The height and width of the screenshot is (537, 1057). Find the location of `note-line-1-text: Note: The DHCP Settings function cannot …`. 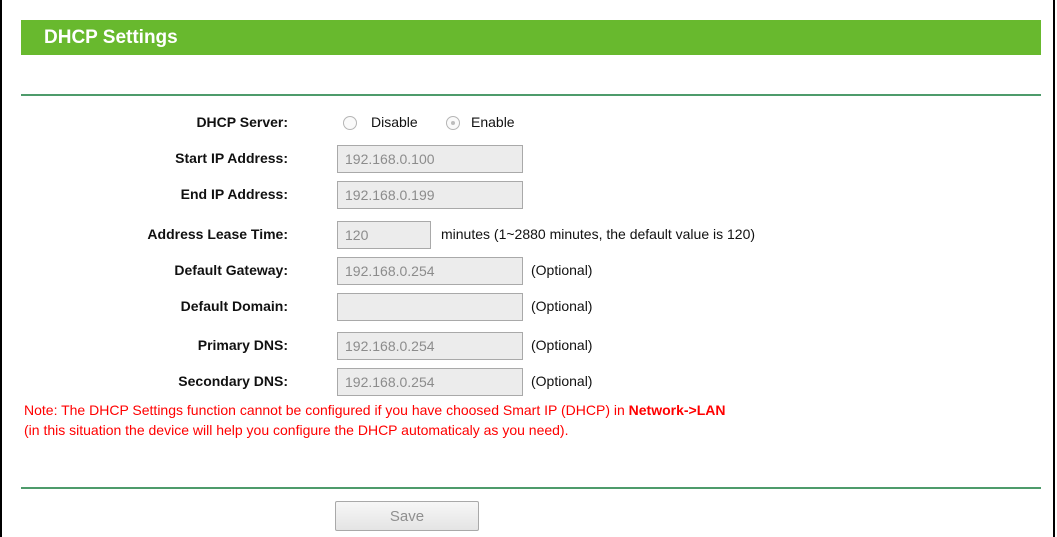

note-line-1-text: Note: The DHCP Settings function cannot … is located at coordinates (326, 410).